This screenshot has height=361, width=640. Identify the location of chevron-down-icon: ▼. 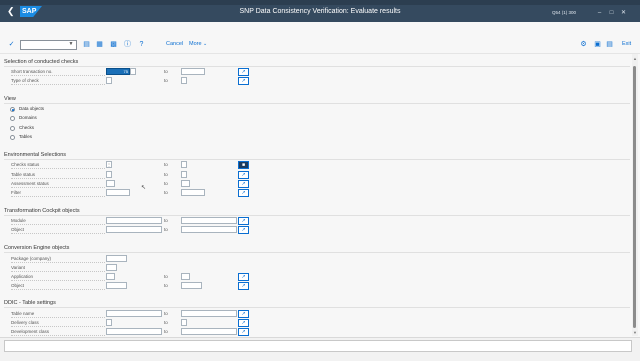
(71, 44).